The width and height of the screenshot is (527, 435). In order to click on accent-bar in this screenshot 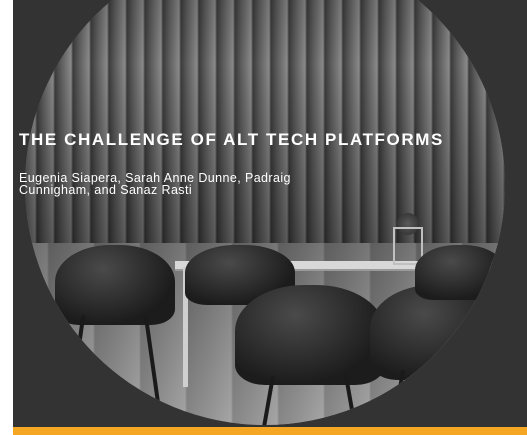, I will do `click(270, 431)`.